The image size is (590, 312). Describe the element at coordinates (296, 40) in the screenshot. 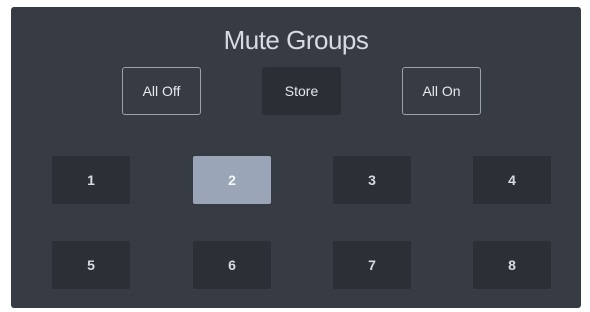

I see `panel-title: Mute Groups` at that location.